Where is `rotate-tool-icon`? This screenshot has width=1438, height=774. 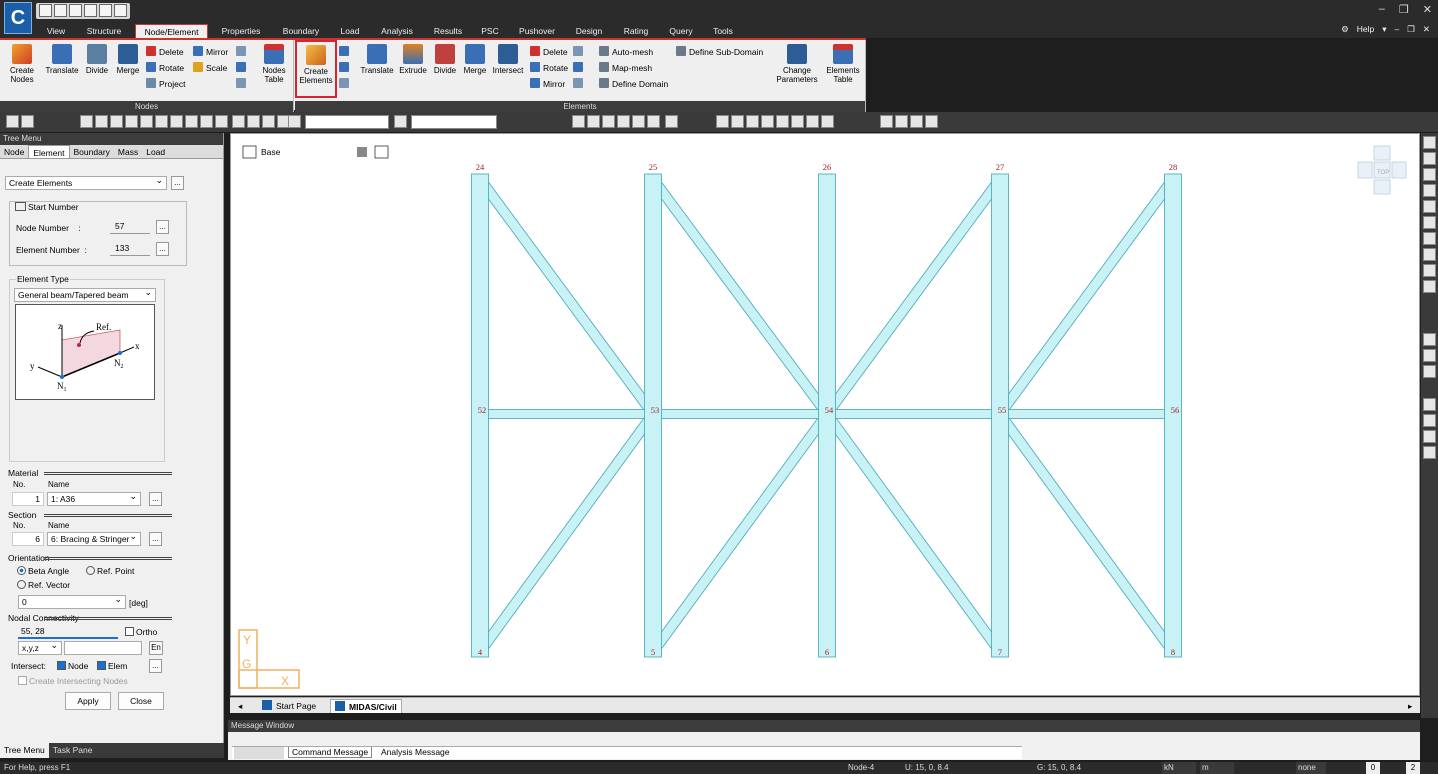
rotate-tool-icon is located at coordinates (1429, 371).